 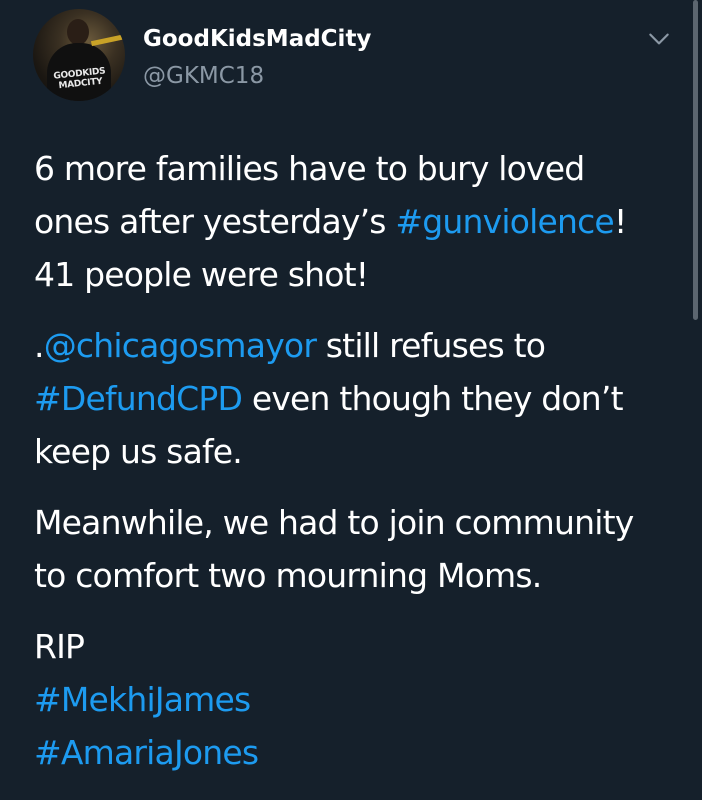 What do you see at coordinates (334, 522) in the screenshot?
I see `tweet-line: Meanwhile, we had to join community` at bounding box center [334, 522].